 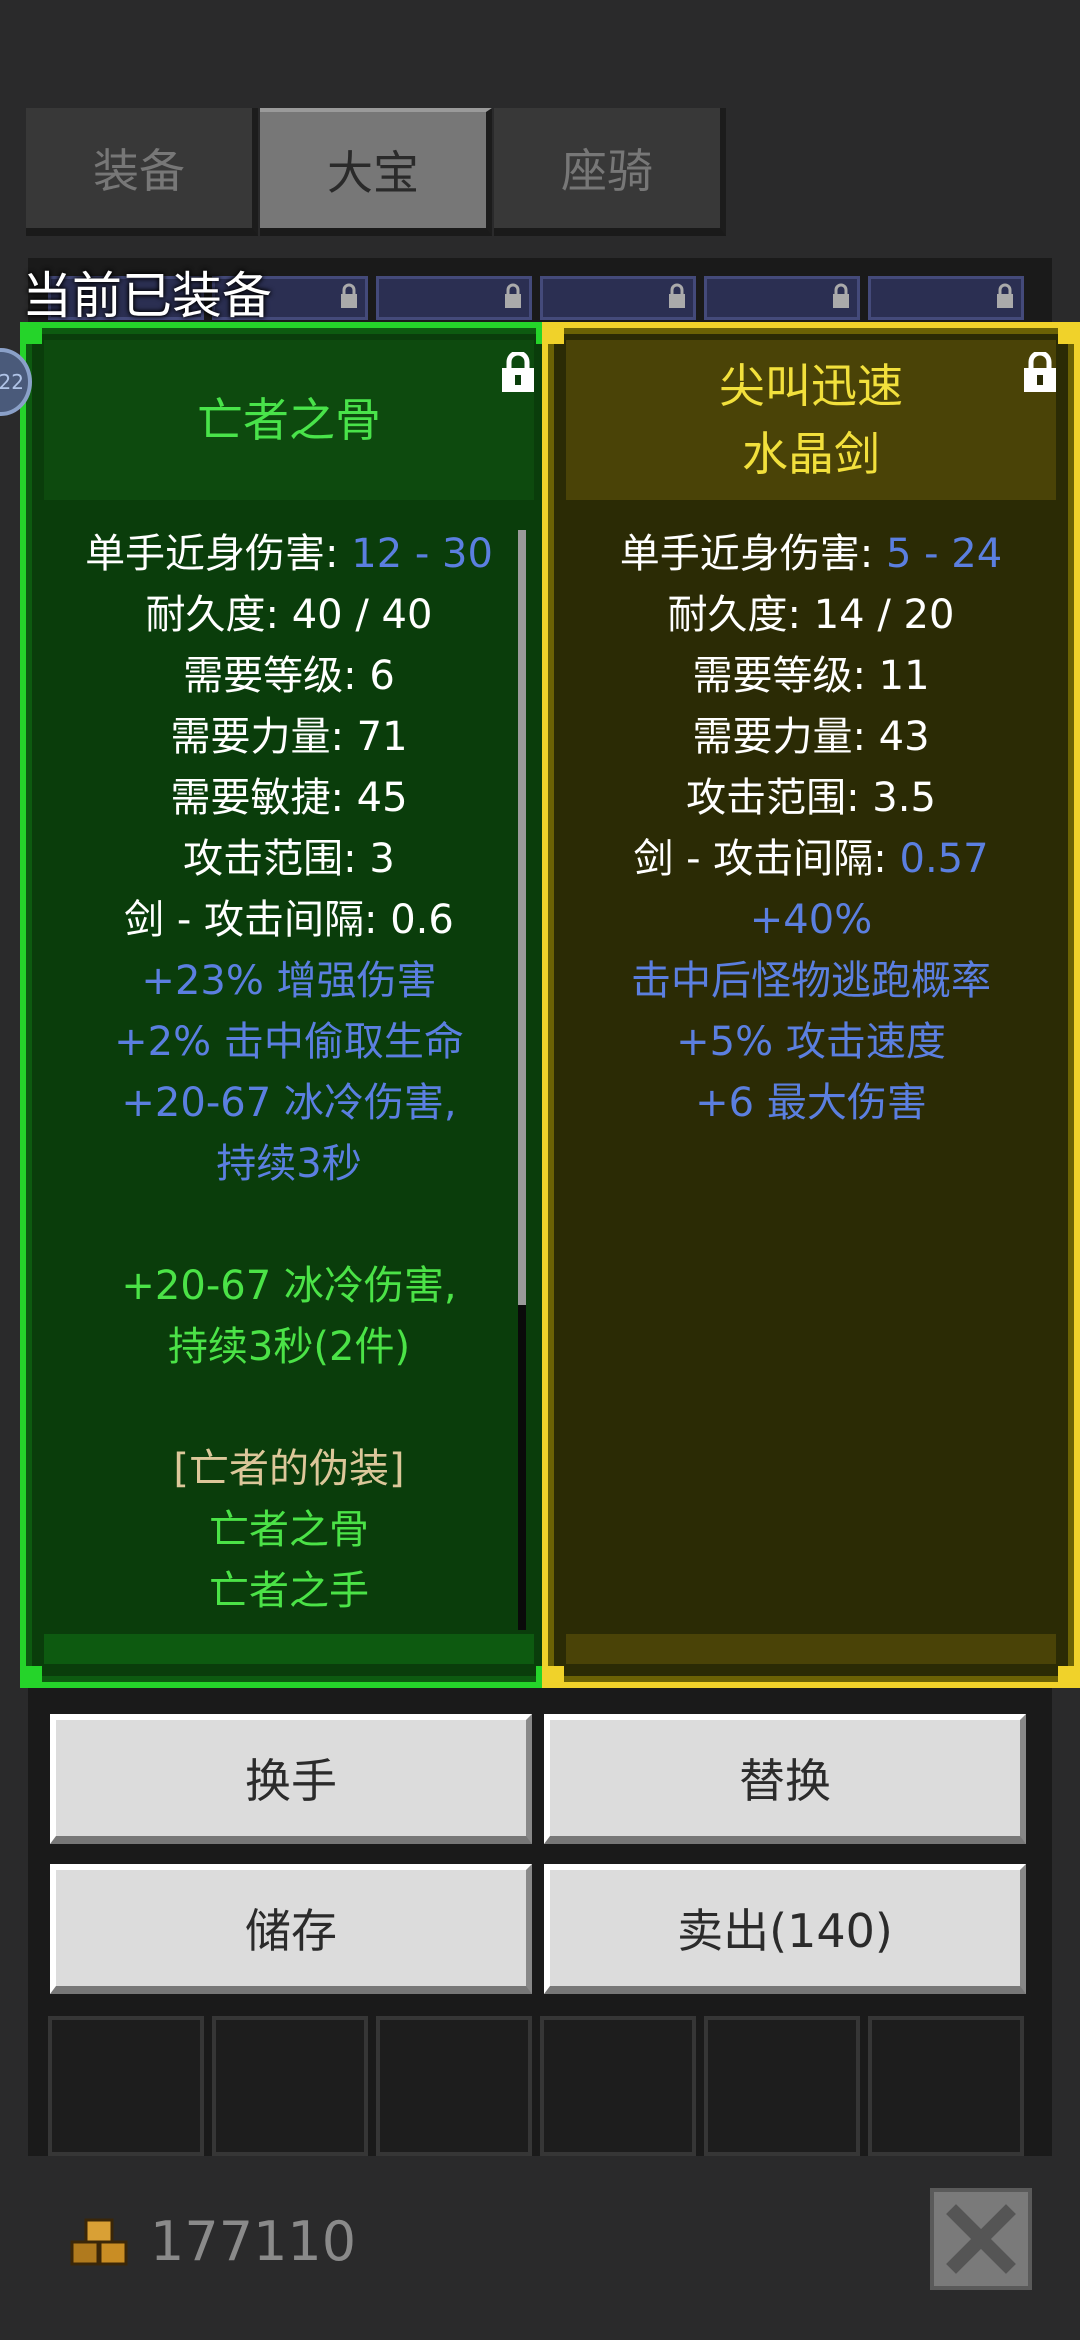 I want to click on gold-amount: 177110, so click(x=253, y=2241).